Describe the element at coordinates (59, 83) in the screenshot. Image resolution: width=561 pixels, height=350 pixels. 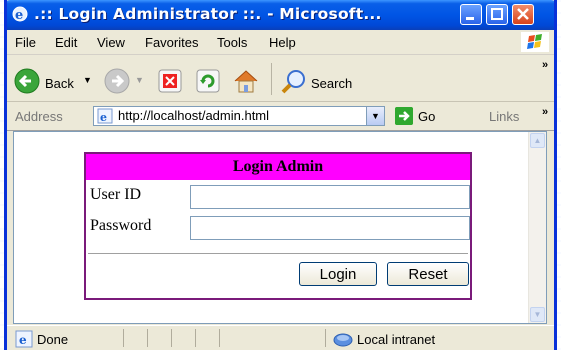
I see `back-button-label: Back` at that location.